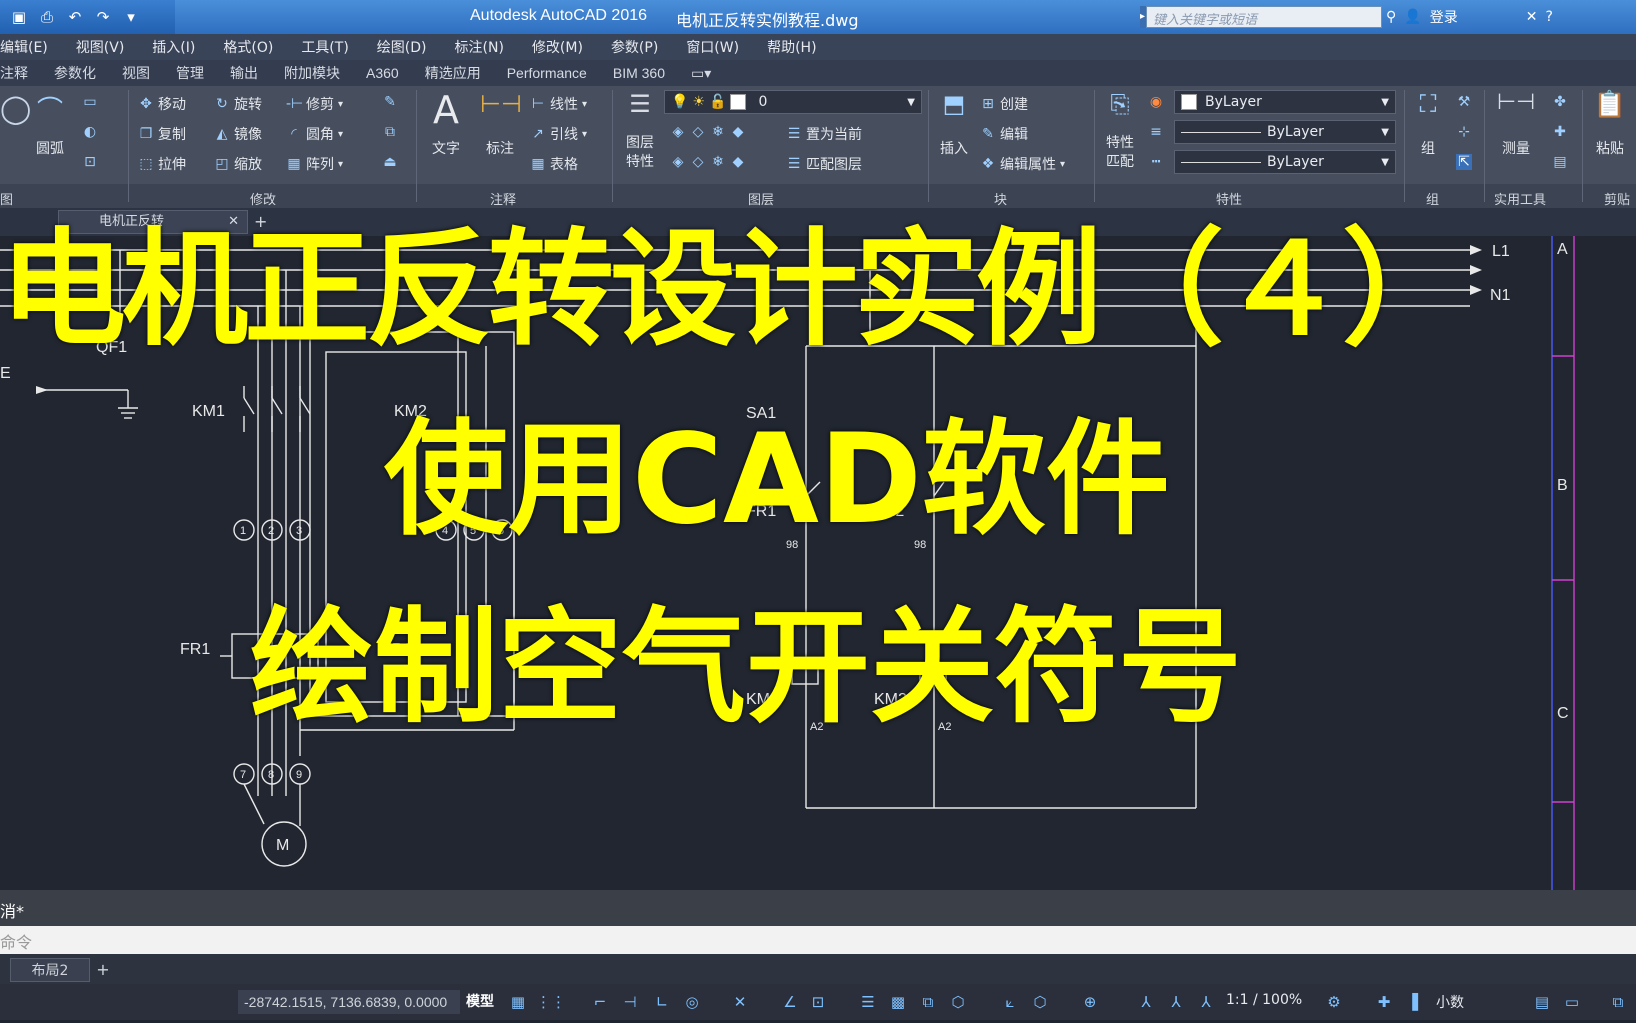 The image size is (1636, 1023). What do you see at coordinates (50, 148) in the screenshot?
I see `arc-button: 圆弧` at bounding box center [50, 148].